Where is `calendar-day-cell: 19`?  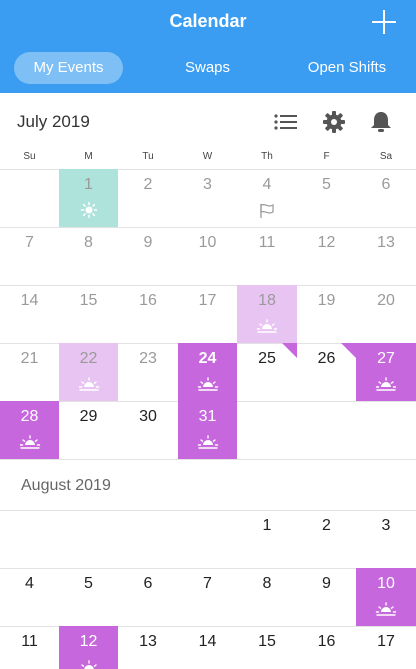
calendar-day-cell: 19 is located at coordinates (326, 314).